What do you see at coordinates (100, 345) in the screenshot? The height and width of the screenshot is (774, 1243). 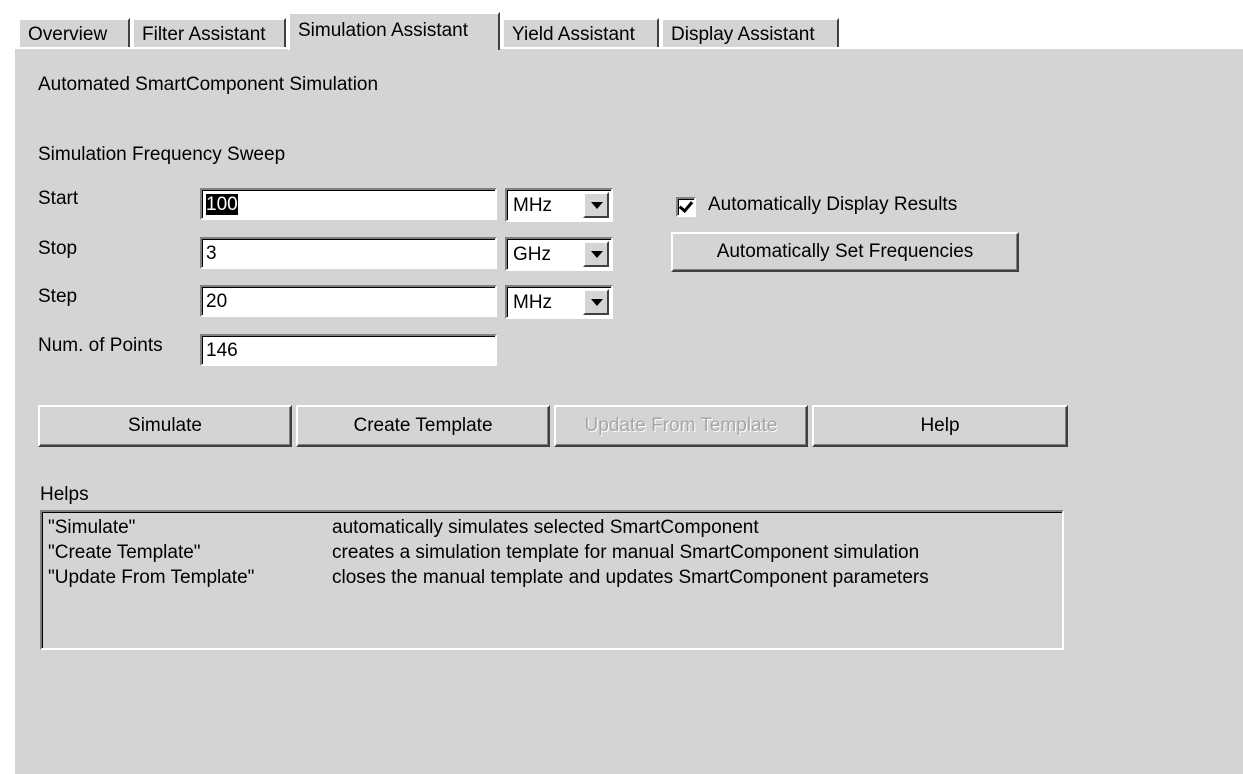 I see `num-points-label: Num. of Points` at bounding box center [100, 345].